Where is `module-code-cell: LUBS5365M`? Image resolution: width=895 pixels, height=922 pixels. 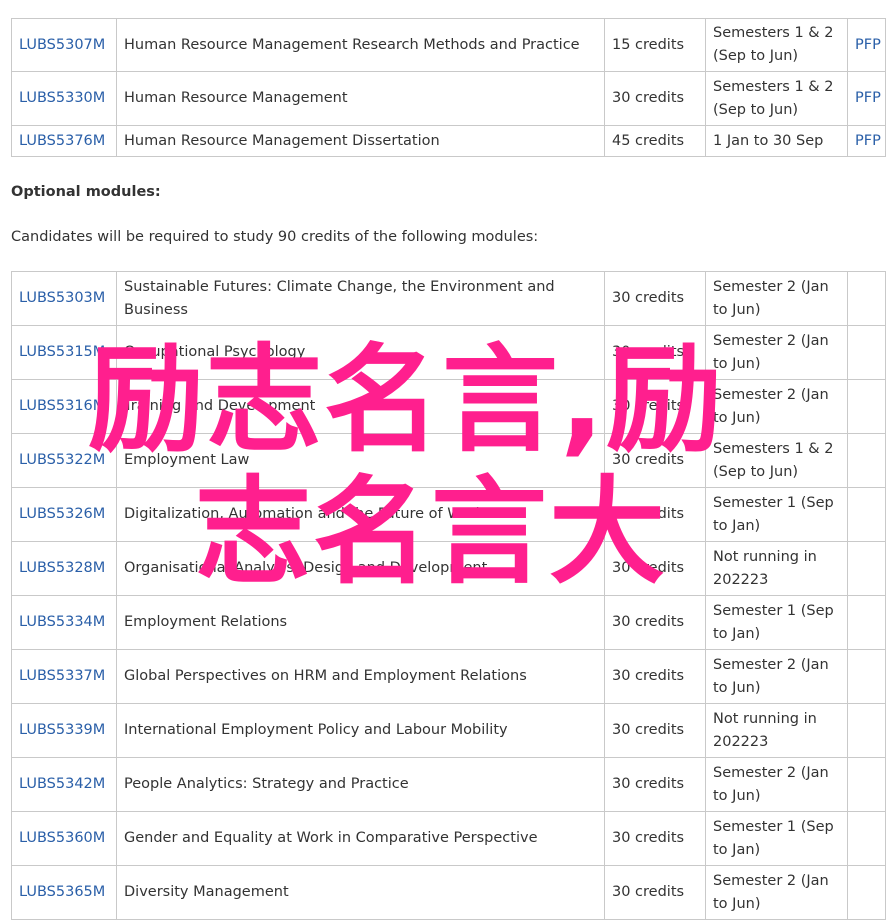
module-code-cell: LUBS5365M is located at coordinates (64, 892).